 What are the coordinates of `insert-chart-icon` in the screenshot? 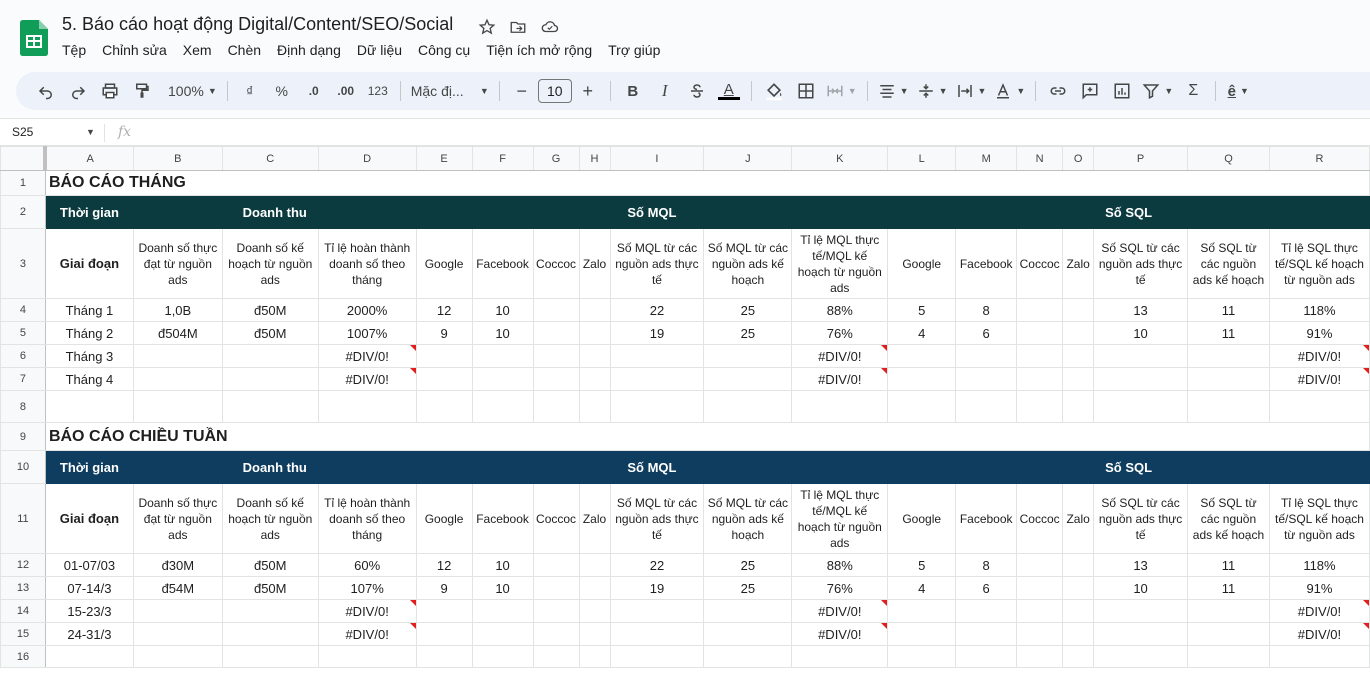 It's located at (1122, 91).